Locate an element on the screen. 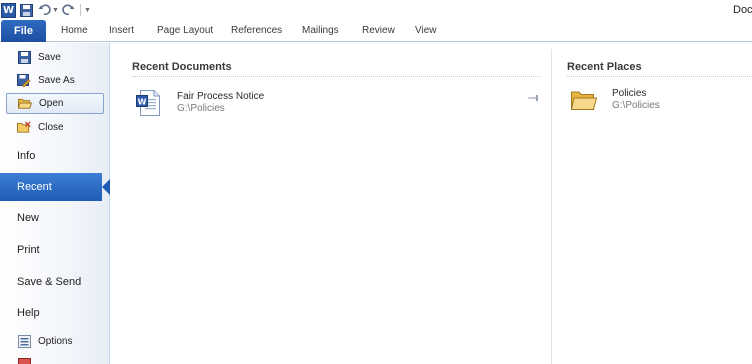 The height and width of the screenshot is (364, 752). options-command-label: Options is located at coordinates (55, 341).